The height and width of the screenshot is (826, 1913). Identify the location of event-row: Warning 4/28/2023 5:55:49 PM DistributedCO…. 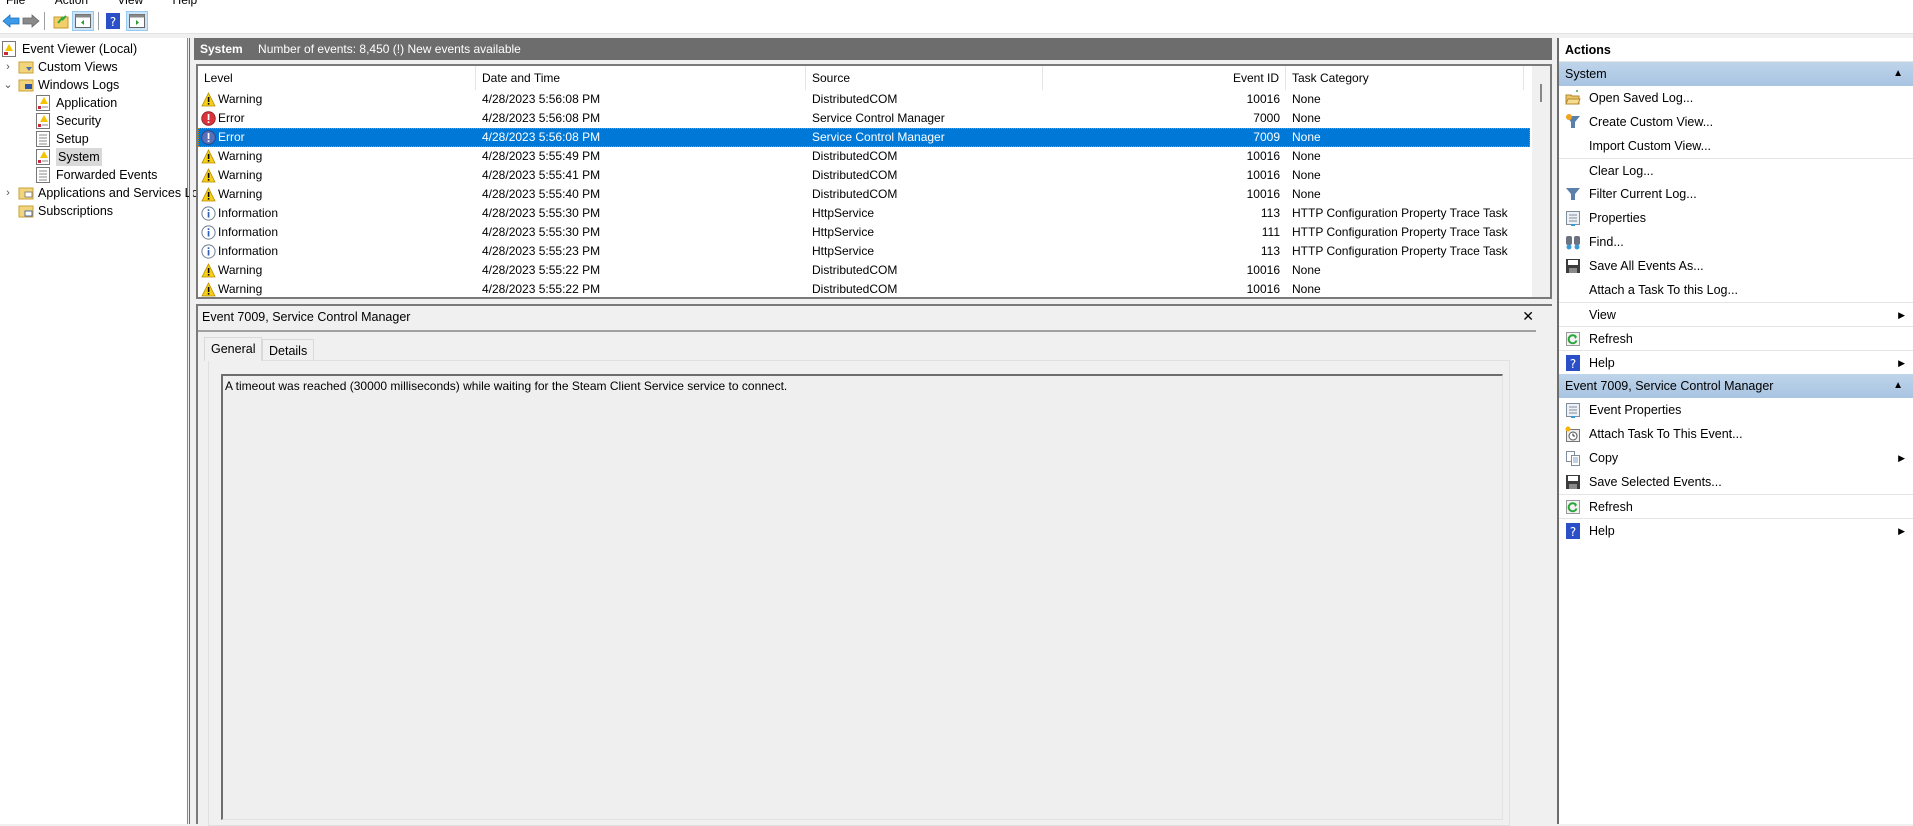
(864, 156).